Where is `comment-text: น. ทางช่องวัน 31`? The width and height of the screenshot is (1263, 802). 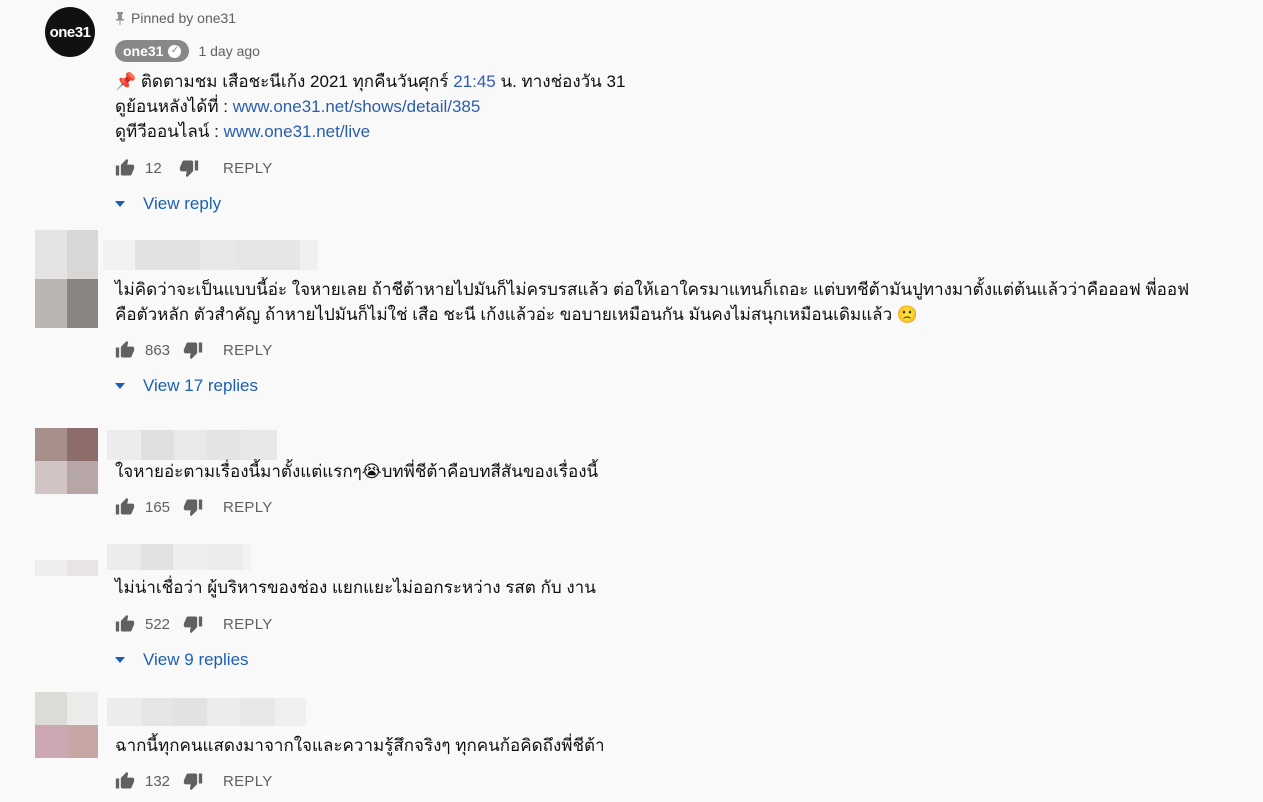 comment-text: น. ทางช่องวัน 31 is located at coordinates (560, 81).